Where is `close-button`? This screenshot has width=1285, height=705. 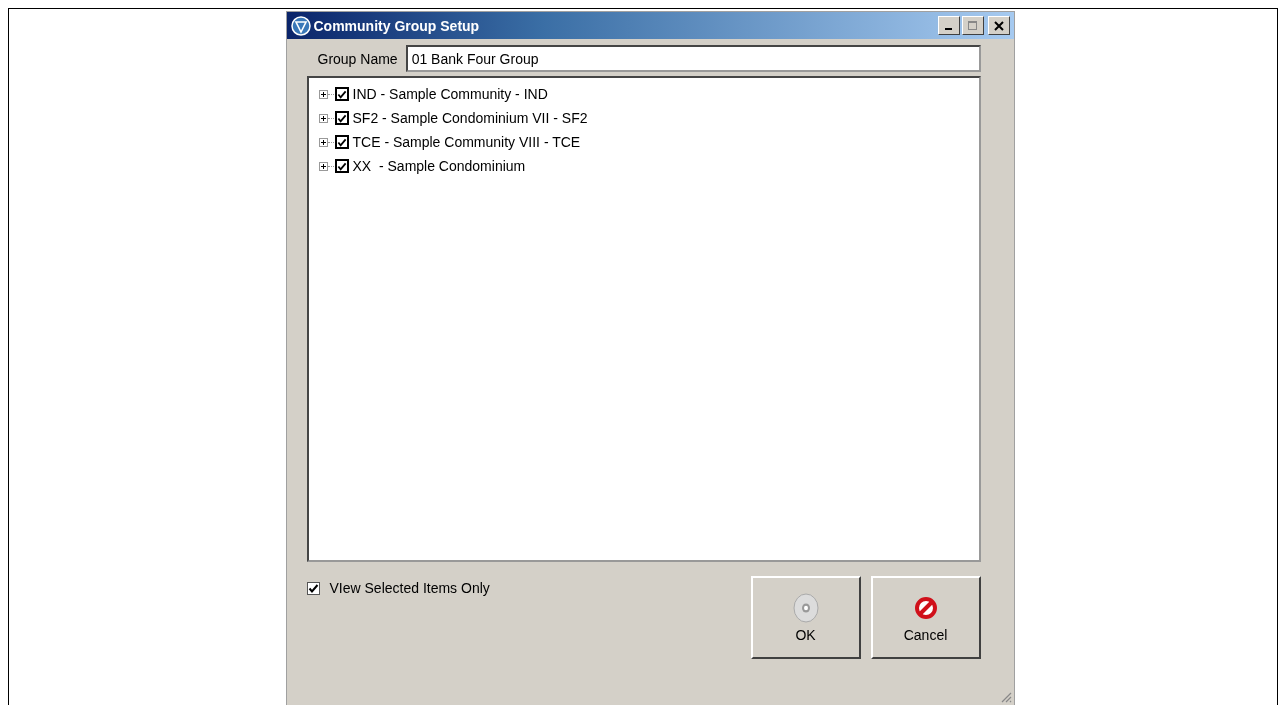
close-button is located at coordinates (998, 25).